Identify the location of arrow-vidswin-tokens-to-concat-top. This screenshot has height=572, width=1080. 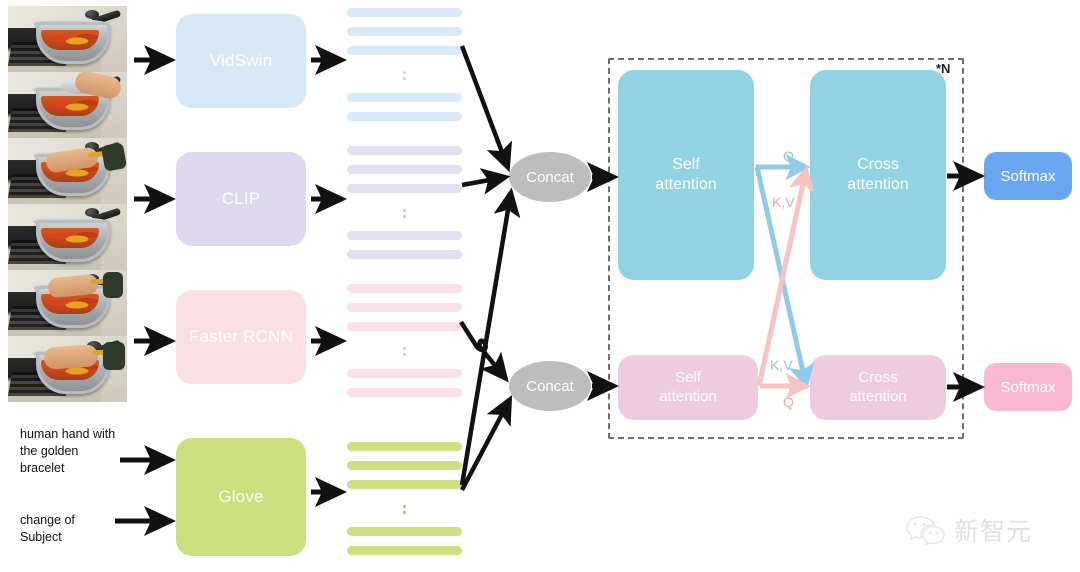
(486, 109).